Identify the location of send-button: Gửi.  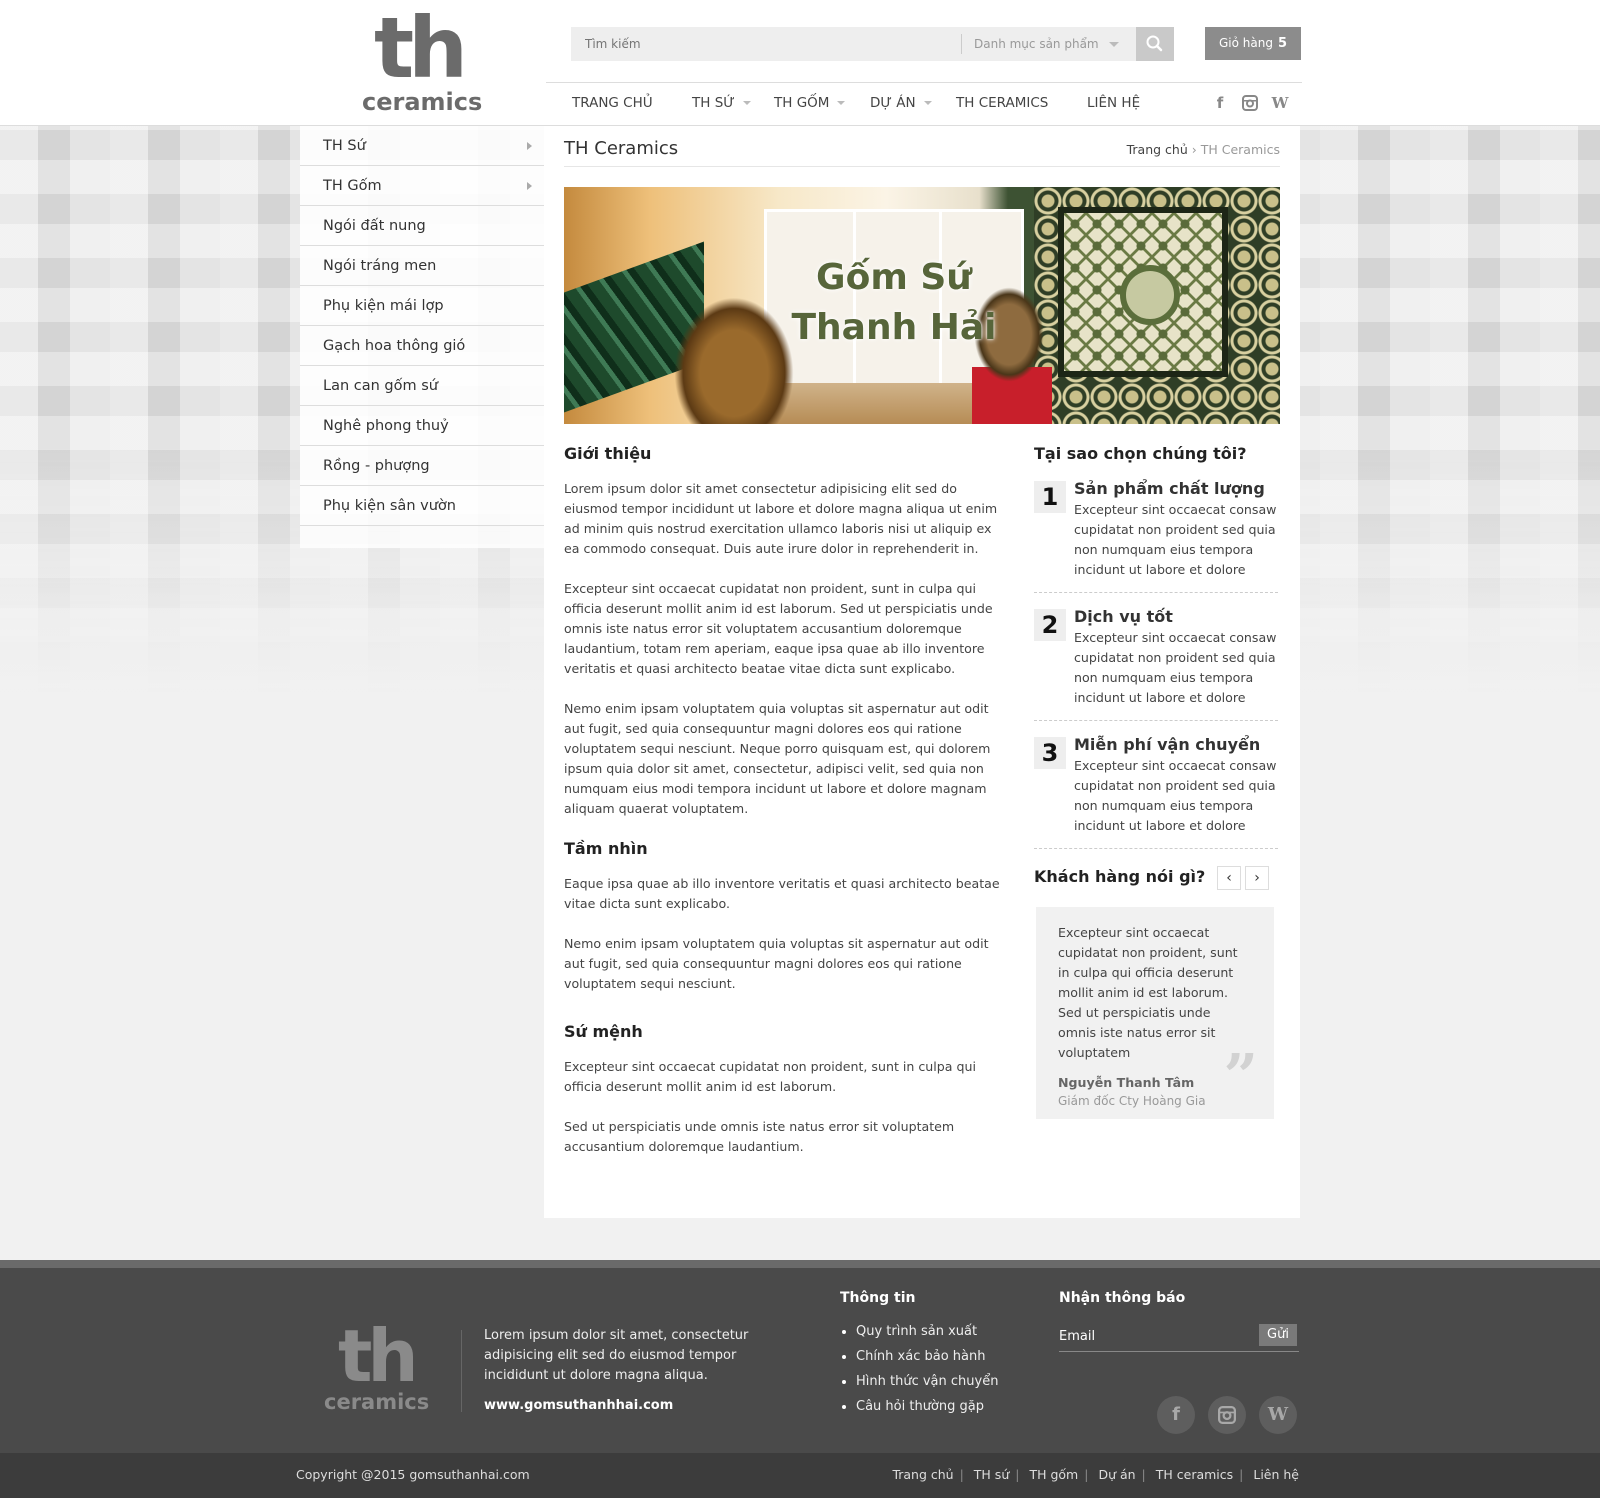
(1278, 1335).